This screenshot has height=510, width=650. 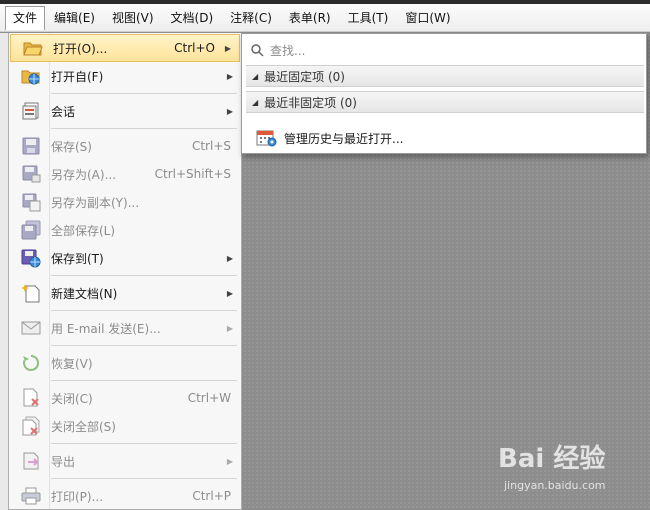 What do you see at coordinates (125, 293) in the screenshot?
I see `menu-item-new-document: 新建文档(N) ▶` at bounding box center [125, 293].